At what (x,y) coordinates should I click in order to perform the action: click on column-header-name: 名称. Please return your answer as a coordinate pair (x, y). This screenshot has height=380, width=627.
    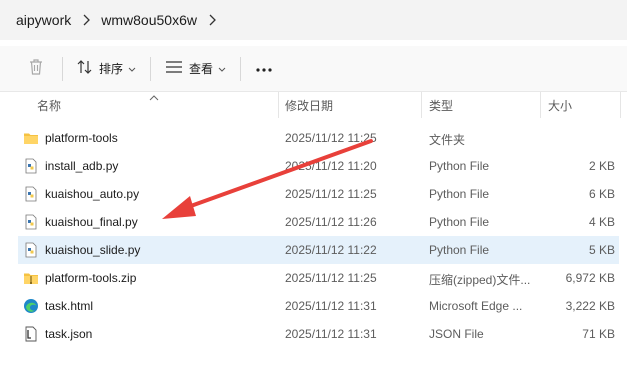
    Looking at the image, I should click on (49, 105).